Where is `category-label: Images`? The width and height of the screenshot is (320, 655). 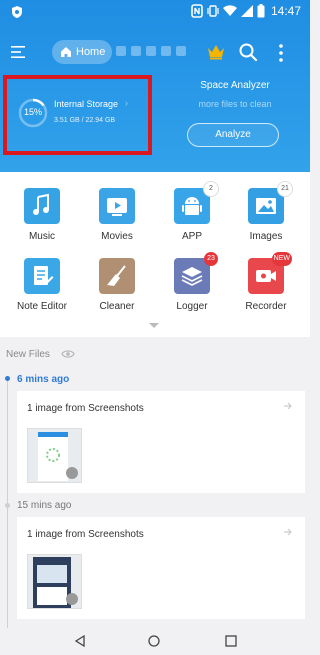
category-label: Images is located at coordinates (266, 236).